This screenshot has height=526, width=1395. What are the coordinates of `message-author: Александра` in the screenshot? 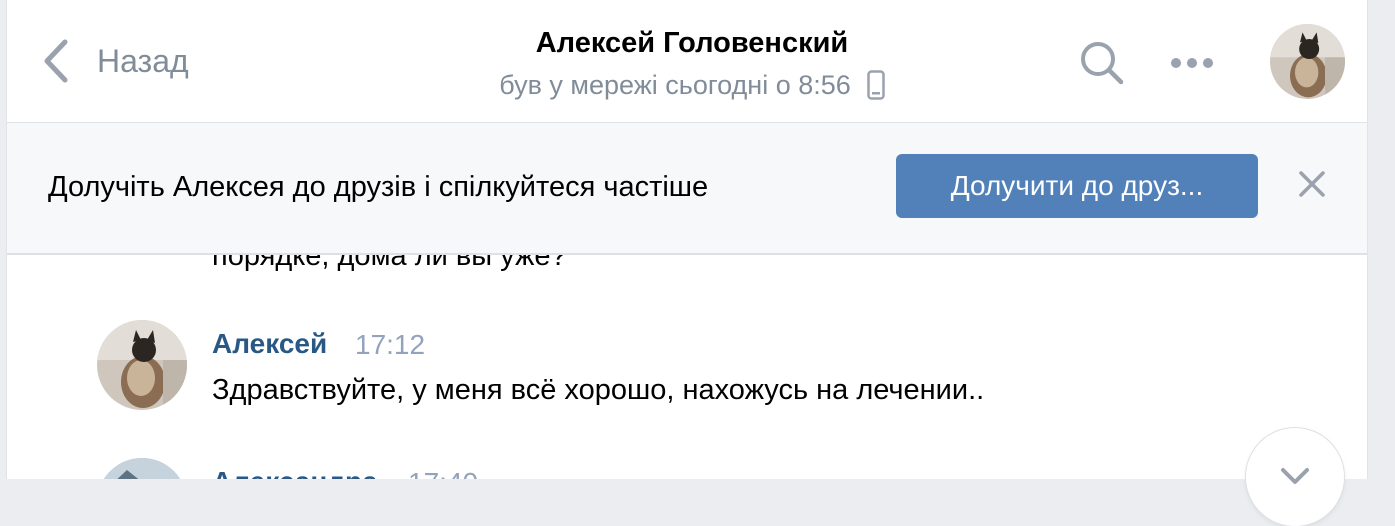 It's located at (295, 472).